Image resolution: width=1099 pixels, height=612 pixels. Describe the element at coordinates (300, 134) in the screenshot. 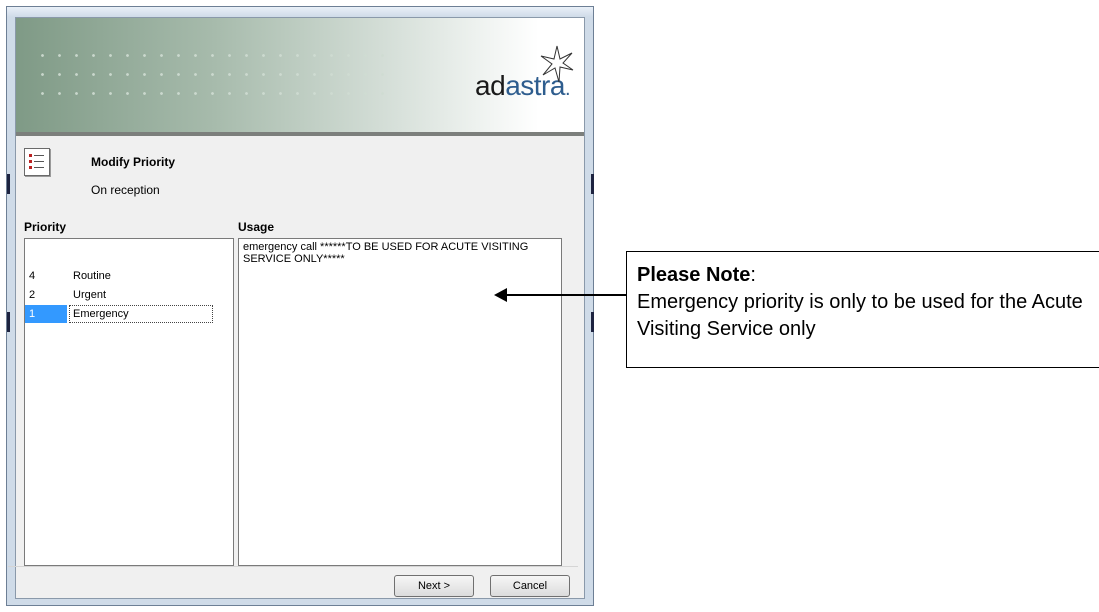

I see `banner-separator` at that location.